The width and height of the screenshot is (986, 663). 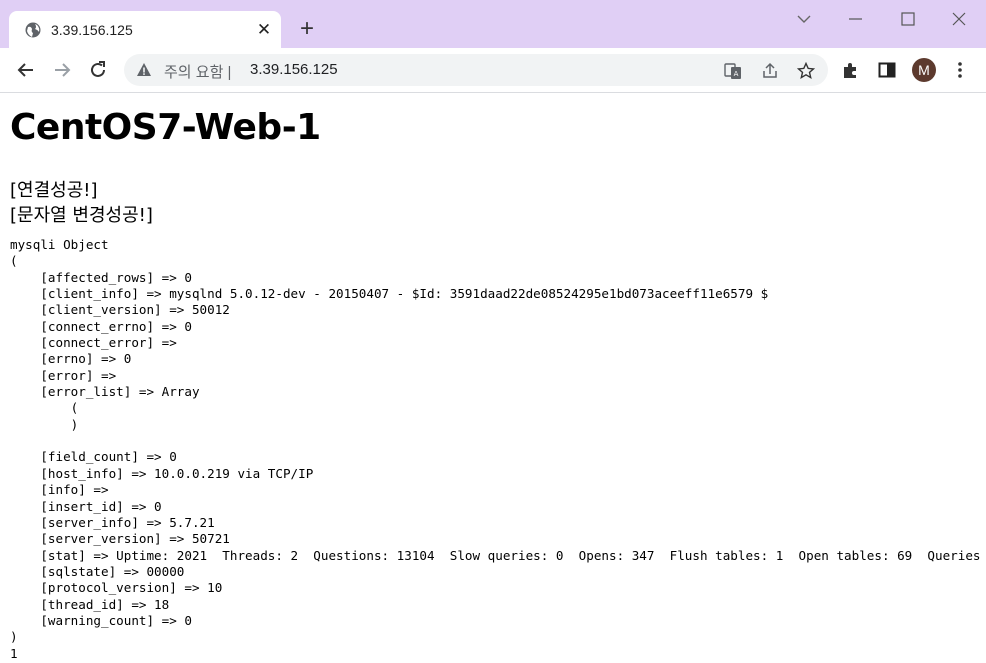 I want to click on globe-icon, so click(x=33, y=30).